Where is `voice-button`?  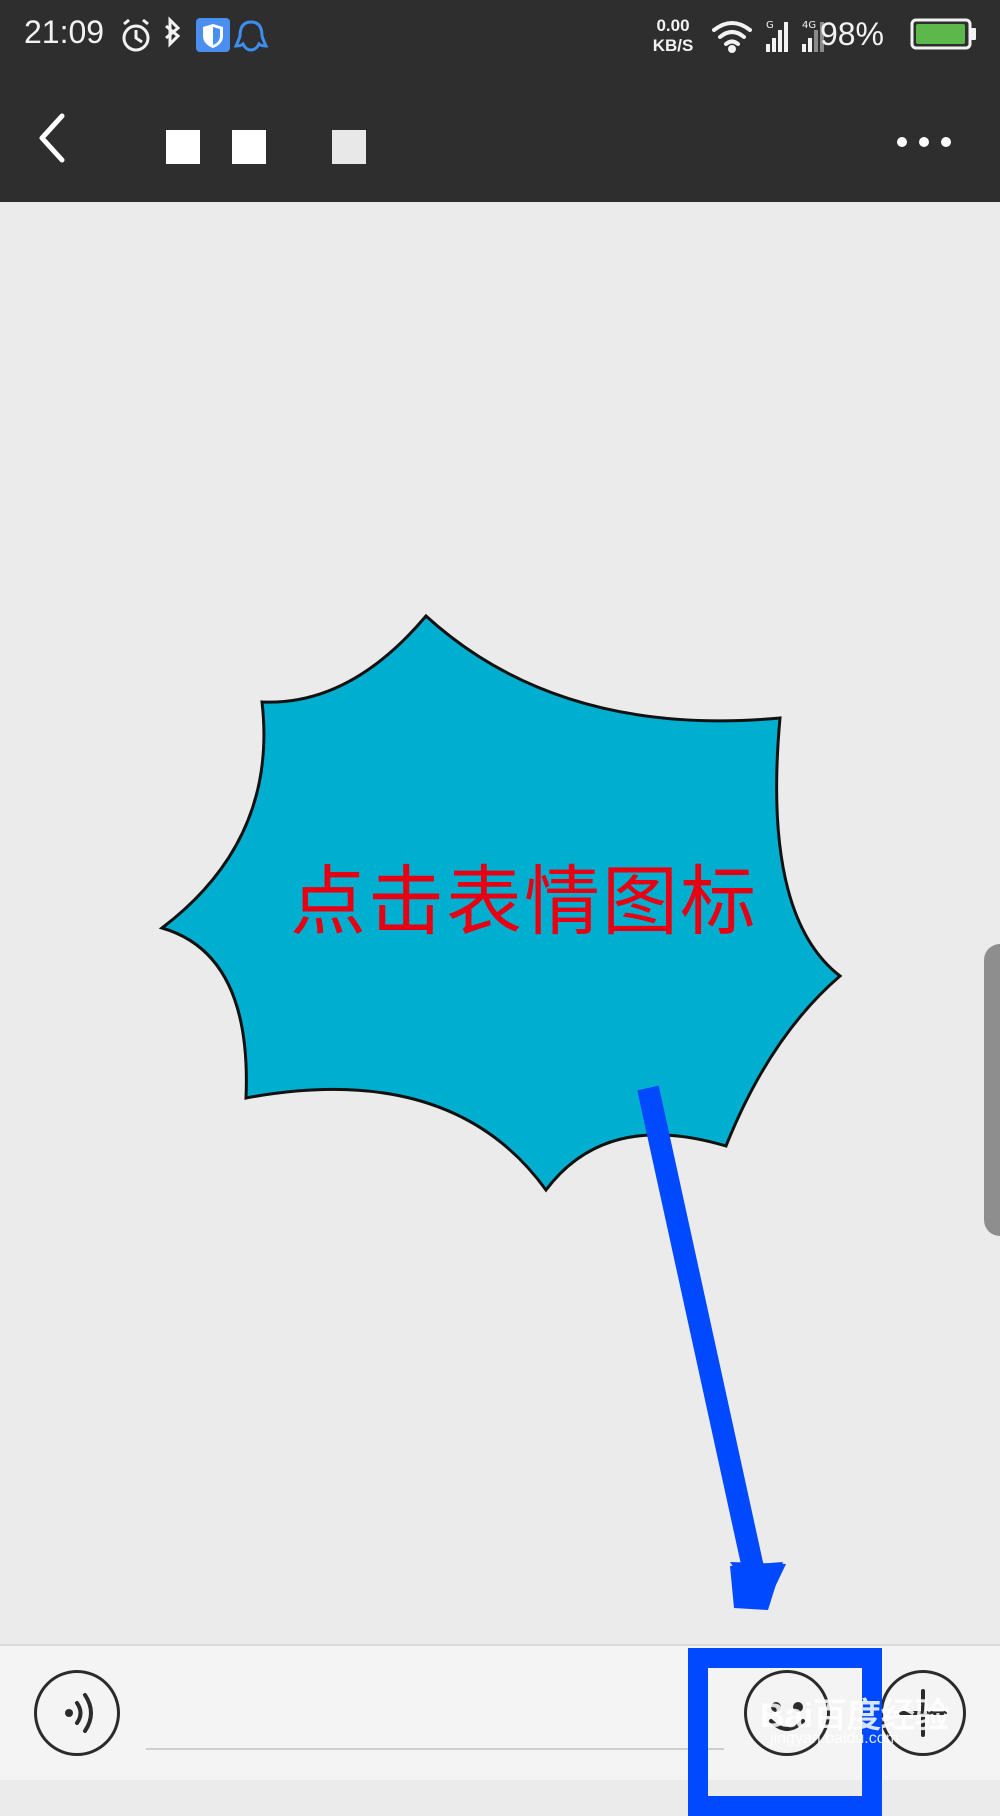 voice-button is located at coordinates (77, 1713).